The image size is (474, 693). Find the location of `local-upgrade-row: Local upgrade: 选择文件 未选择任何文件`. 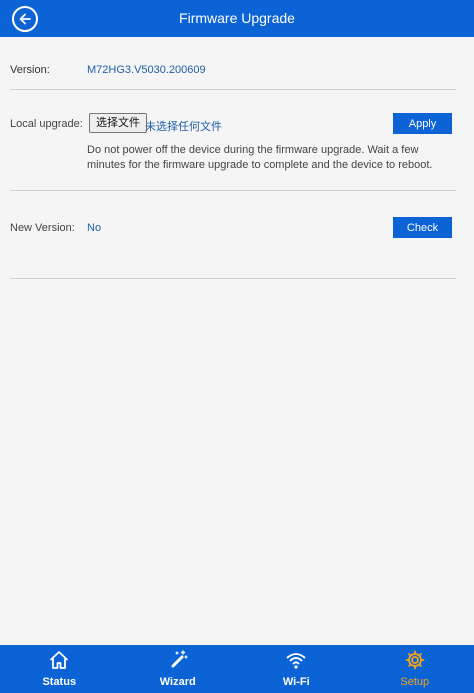

local-upgrade-row: Local upgrade: 选择文件 未选择任何文件 is located at coordinates (233, 124).